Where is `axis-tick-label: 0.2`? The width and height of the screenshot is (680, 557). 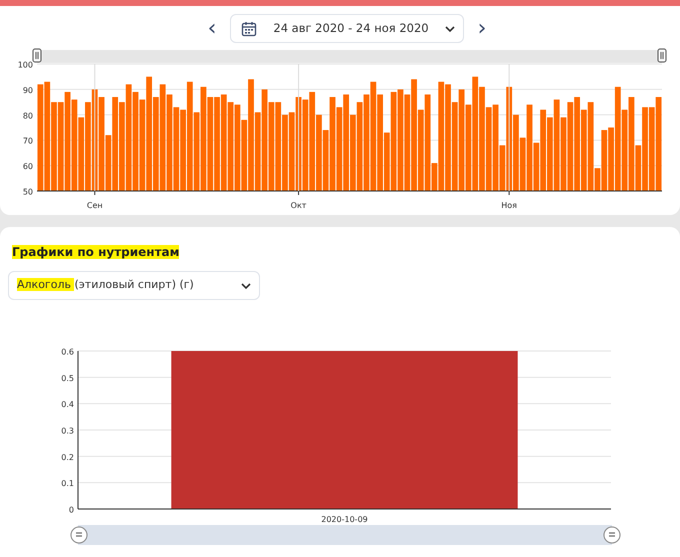
axis-tick-label: 0.2 is located at coordinates (67, 457).